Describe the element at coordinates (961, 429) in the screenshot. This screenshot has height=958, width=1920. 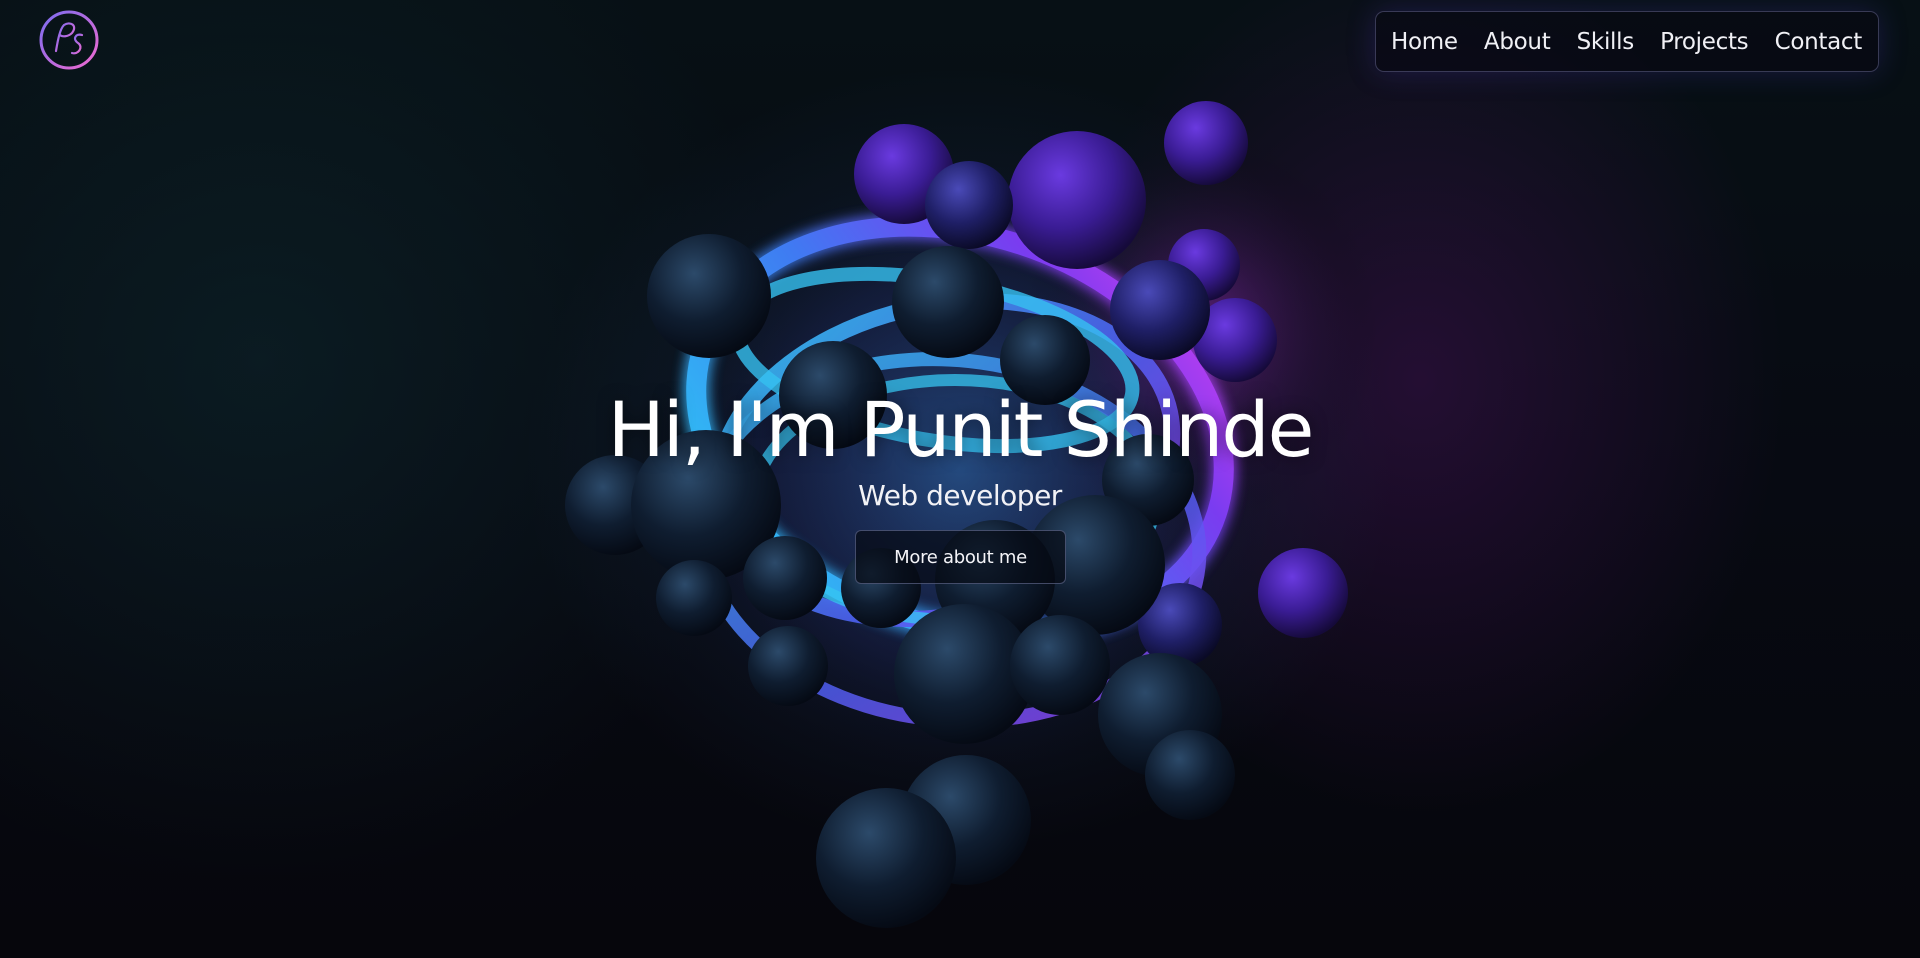
I see `hero-title: Hi, I'm Punit Shinde` at that location.